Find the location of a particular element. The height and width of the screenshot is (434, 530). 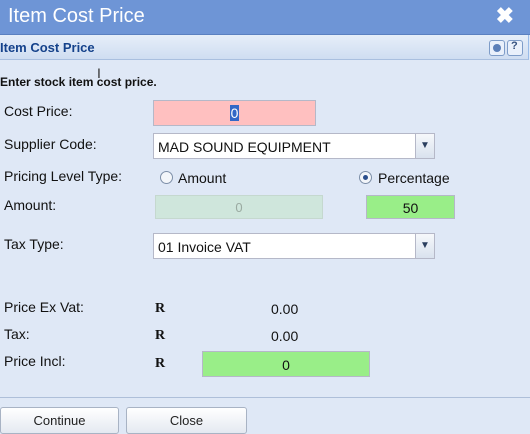

tax-value: 0.00 is located at coordinates (285, 336).